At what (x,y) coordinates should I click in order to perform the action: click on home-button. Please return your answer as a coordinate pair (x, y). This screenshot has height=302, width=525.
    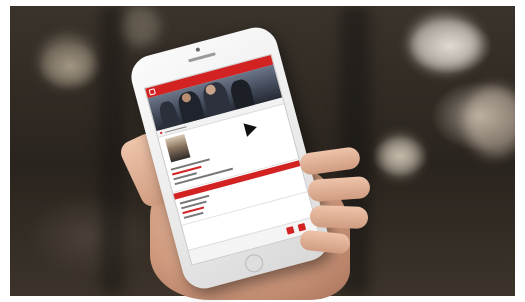
    Looking at the image, I should click on (254, 263).